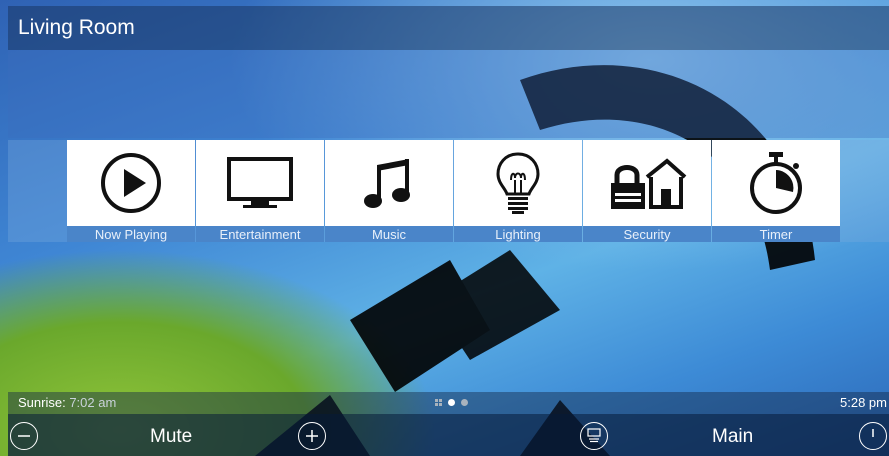  Describe the element at coordinates (76, 27) in the screenshot. I see `page-title: Living Room` at that location.